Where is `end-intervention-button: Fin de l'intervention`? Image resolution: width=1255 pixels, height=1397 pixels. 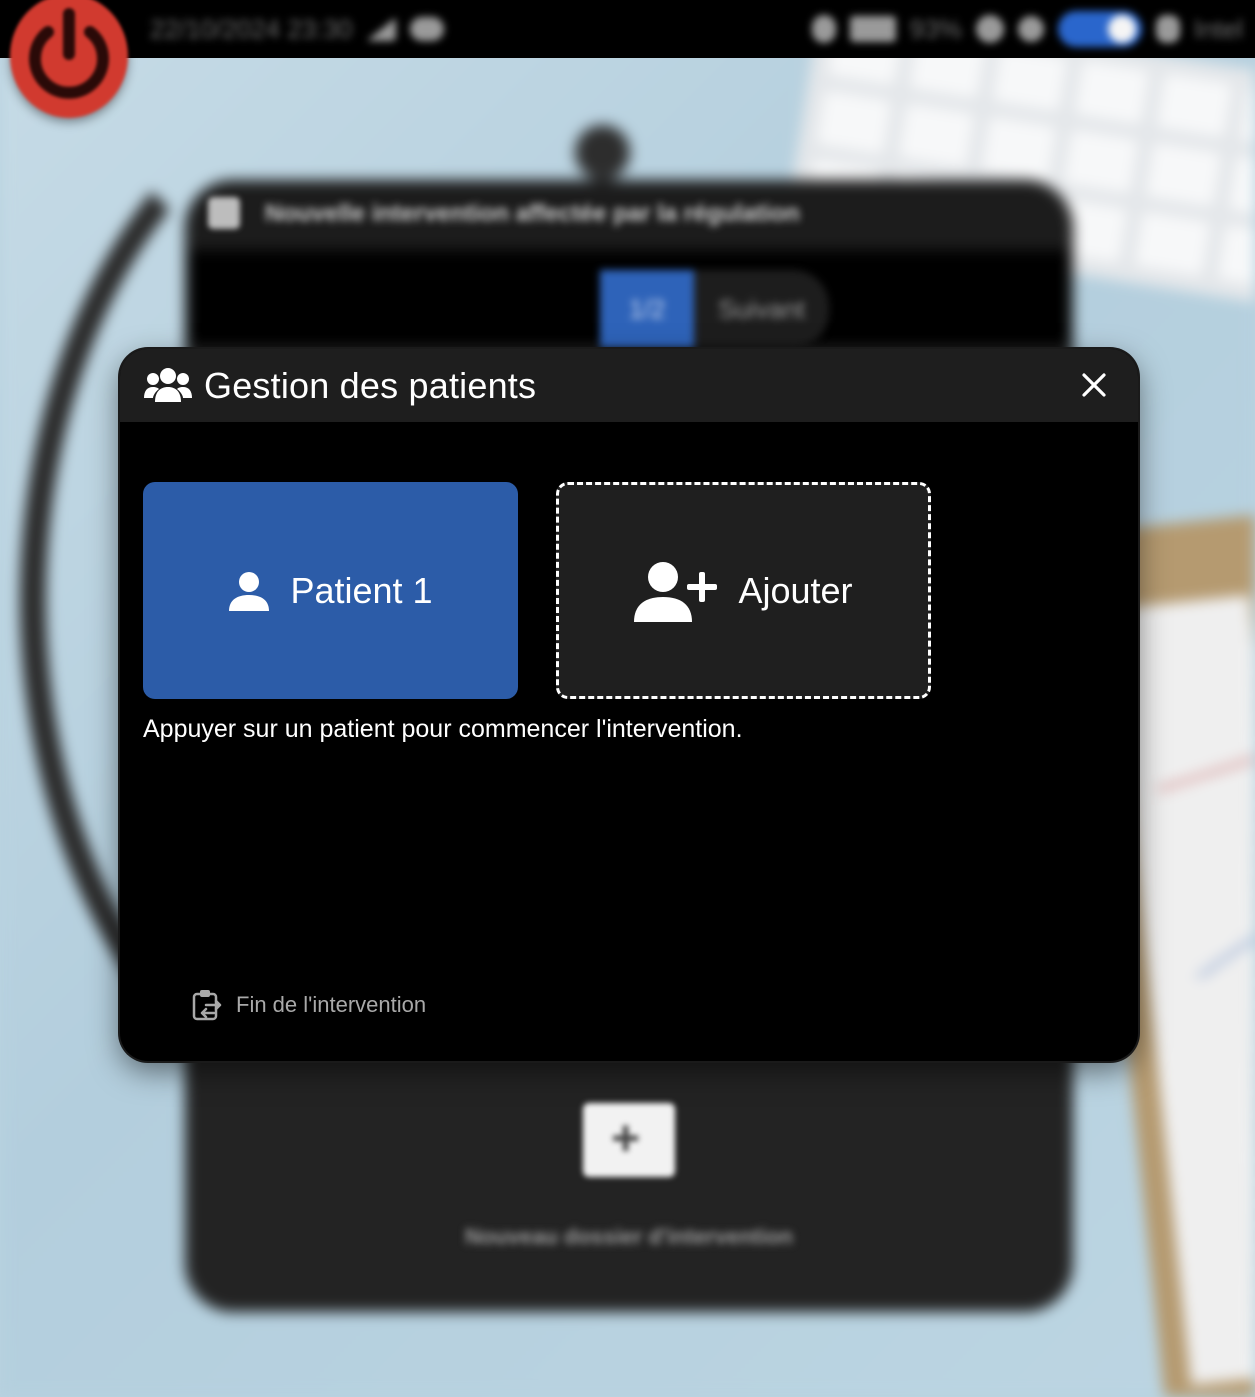 end-intervention-button: Fin de l'intervention is located at coordinates (309, 1005).